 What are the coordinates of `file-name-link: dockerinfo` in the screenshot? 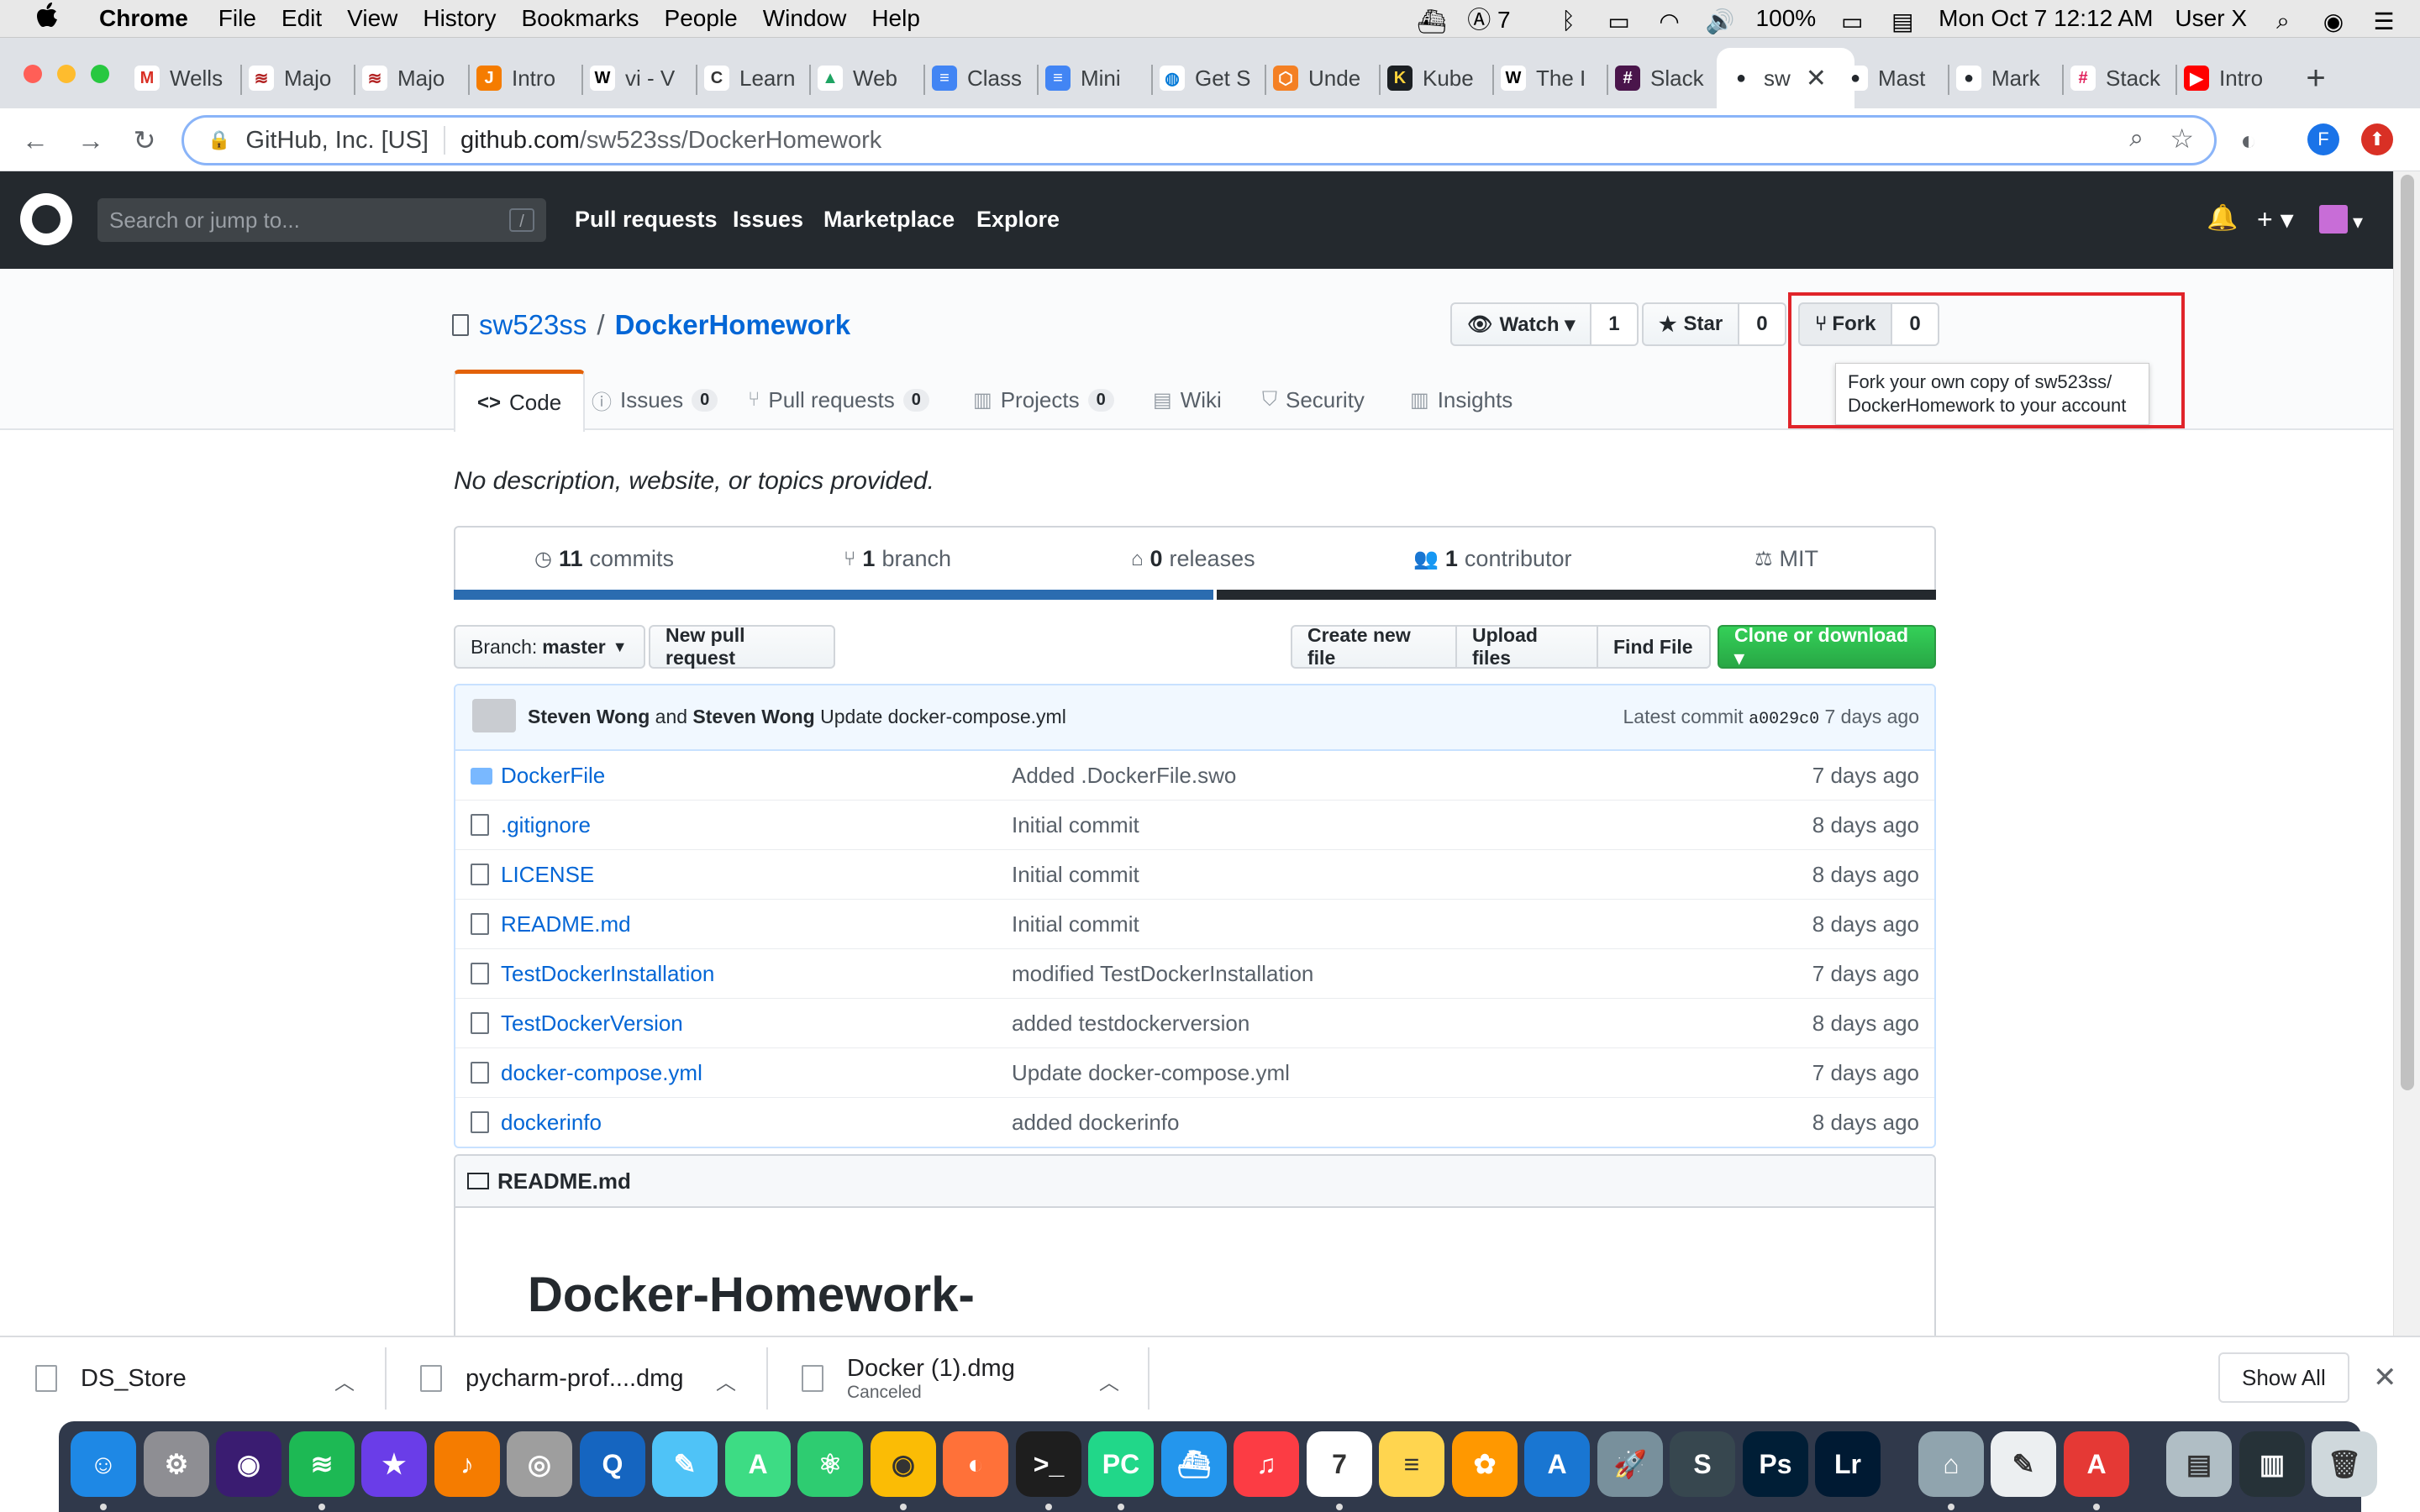 It's located at (552, 1123).